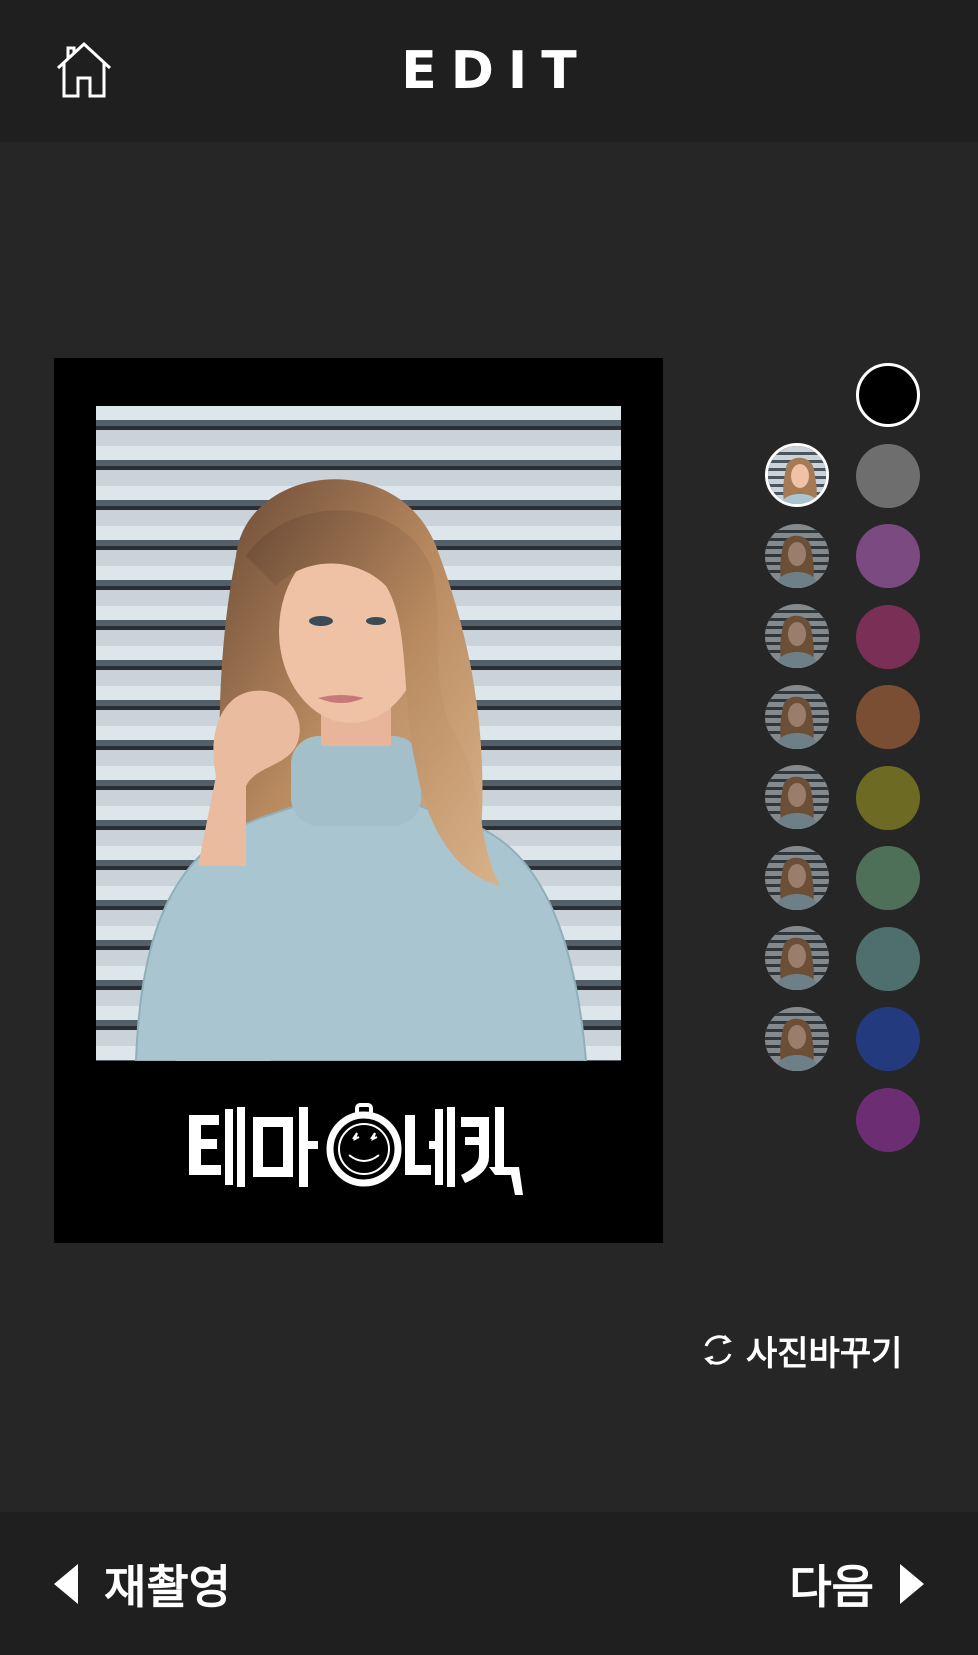 Image resolution: width=978 pixels, height=1655 pixels. I want to click on page-title: EDIT, so click(496, 71).